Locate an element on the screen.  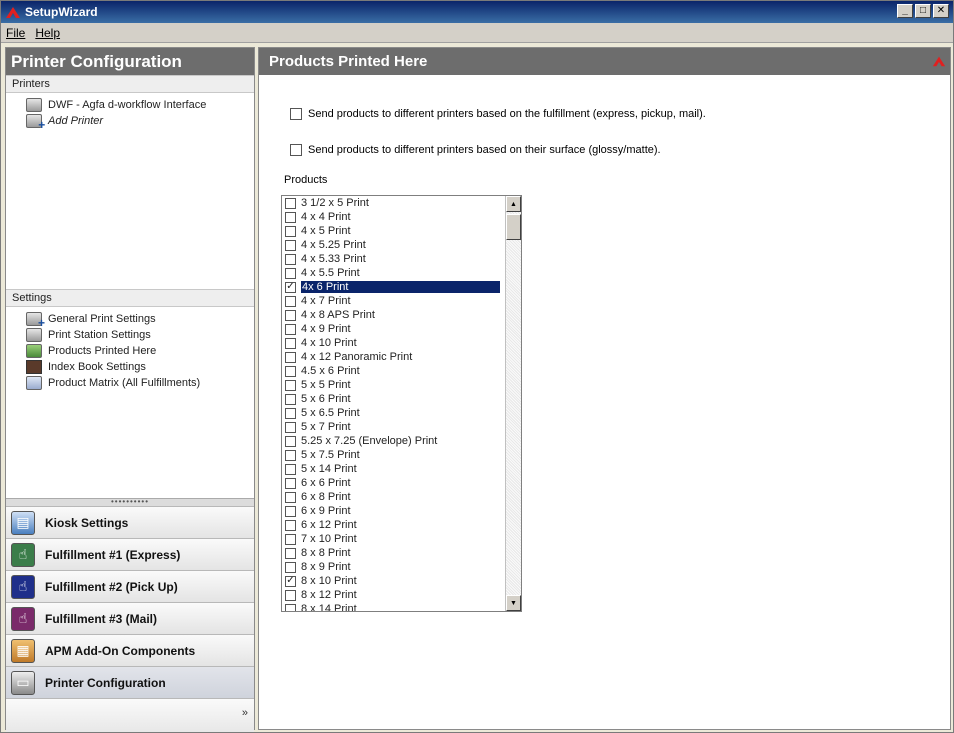
product-row: 8 x 12 Print is located at coordinates (394, 595).